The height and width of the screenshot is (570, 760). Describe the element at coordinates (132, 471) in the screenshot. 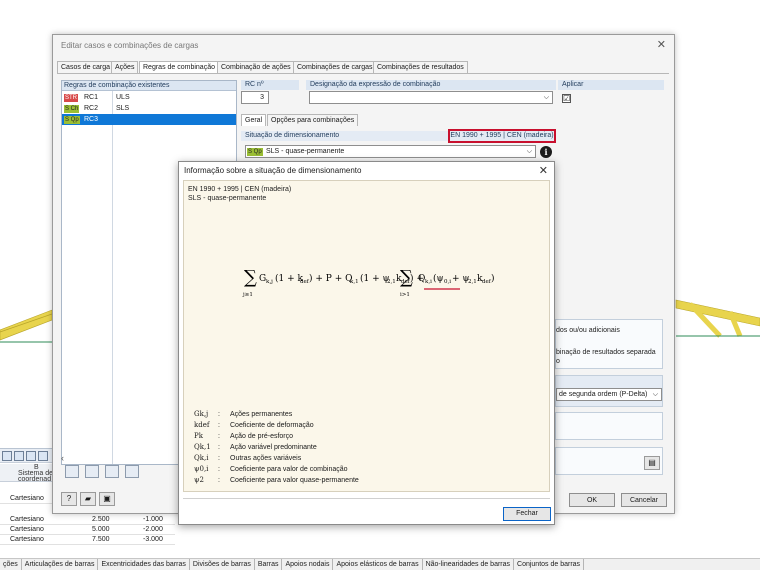

I see `delete-rule-icon` at that location.